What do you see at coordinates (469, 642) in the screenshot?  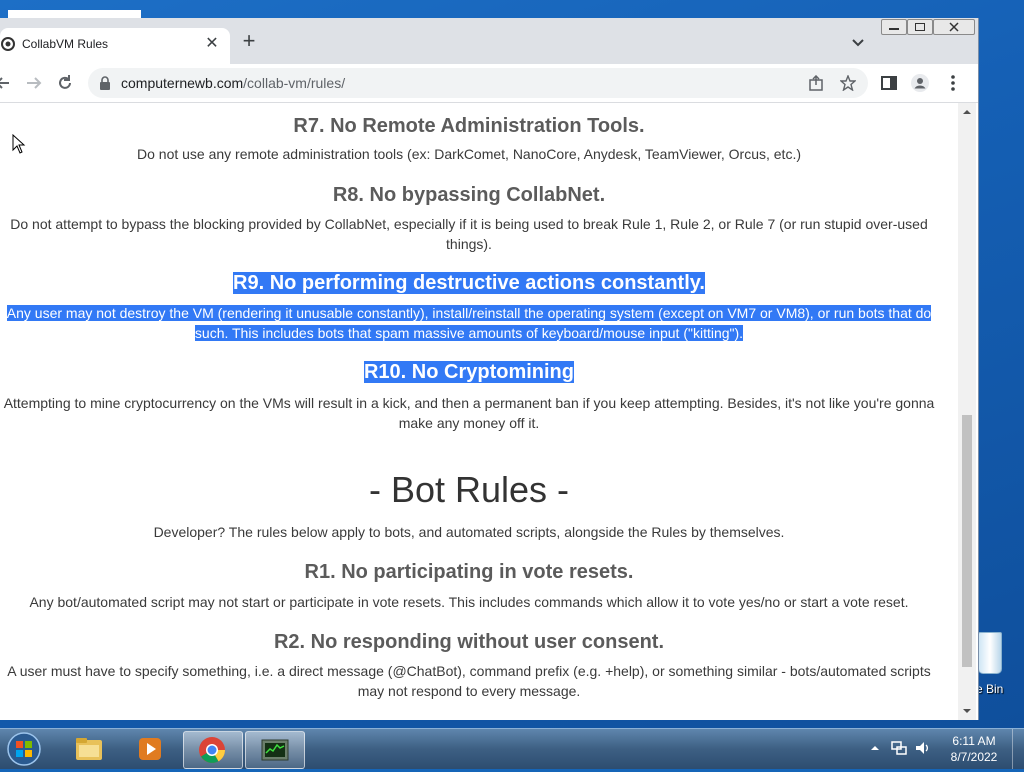 I see `bot-rule-r2-title: R2. No responding without user consent.` at bounding box center [469, 642].